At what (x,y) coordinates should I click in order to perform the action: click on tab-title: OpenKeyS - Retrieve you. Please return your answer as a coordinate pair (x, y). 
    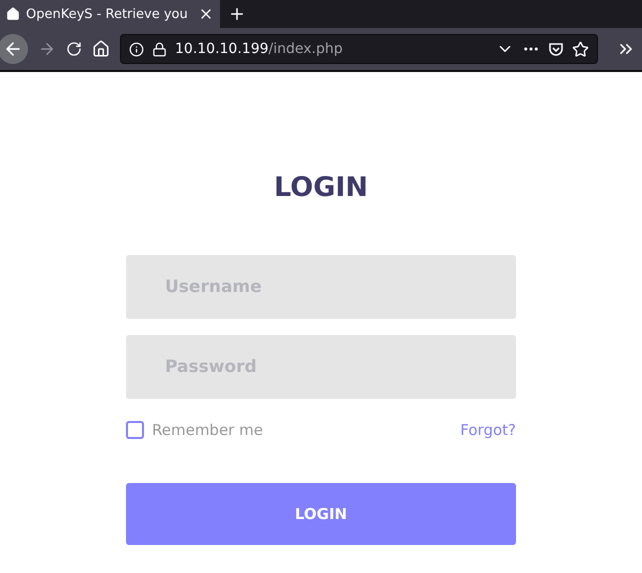
    Looking at the image, I should click on (107, 14).